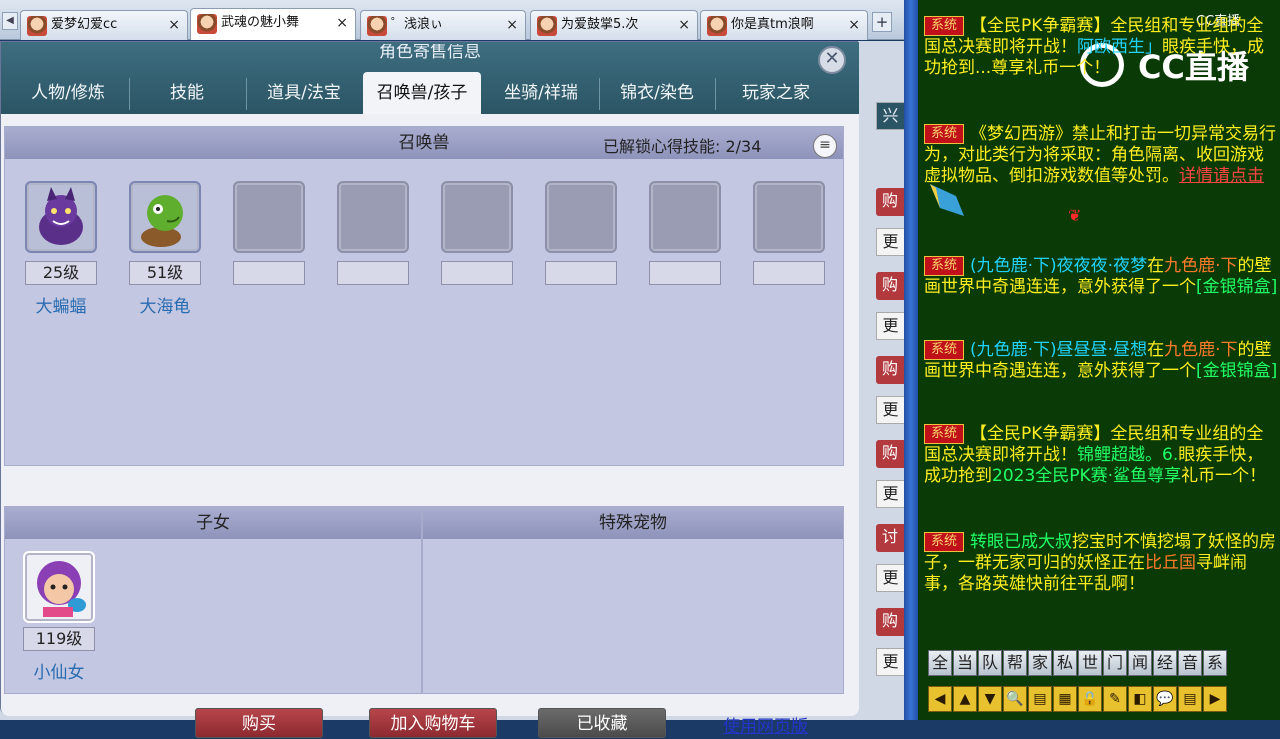 Image resolution: width=1280 pixels, height=739 pixels. Describe the element at coordinates (213, 523) in the screenshot. I see `children-header: 子女` at that location.